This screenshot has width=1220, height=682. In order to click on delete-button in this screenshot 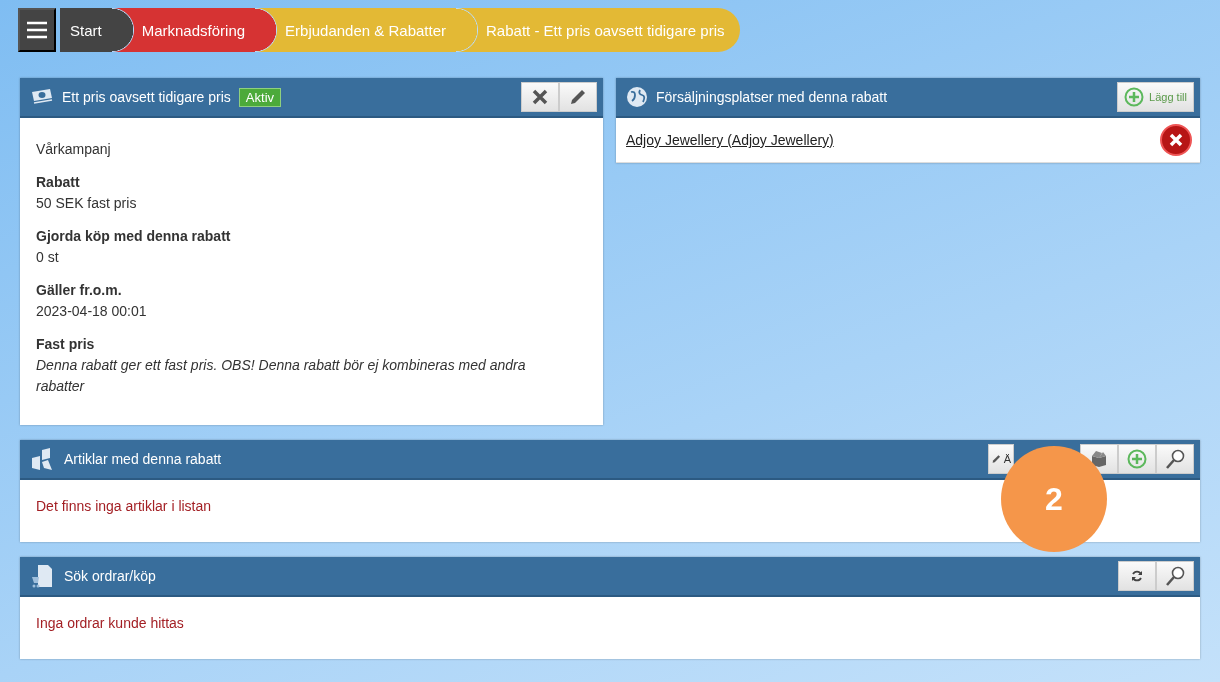, I will do `click(540, 97)`.